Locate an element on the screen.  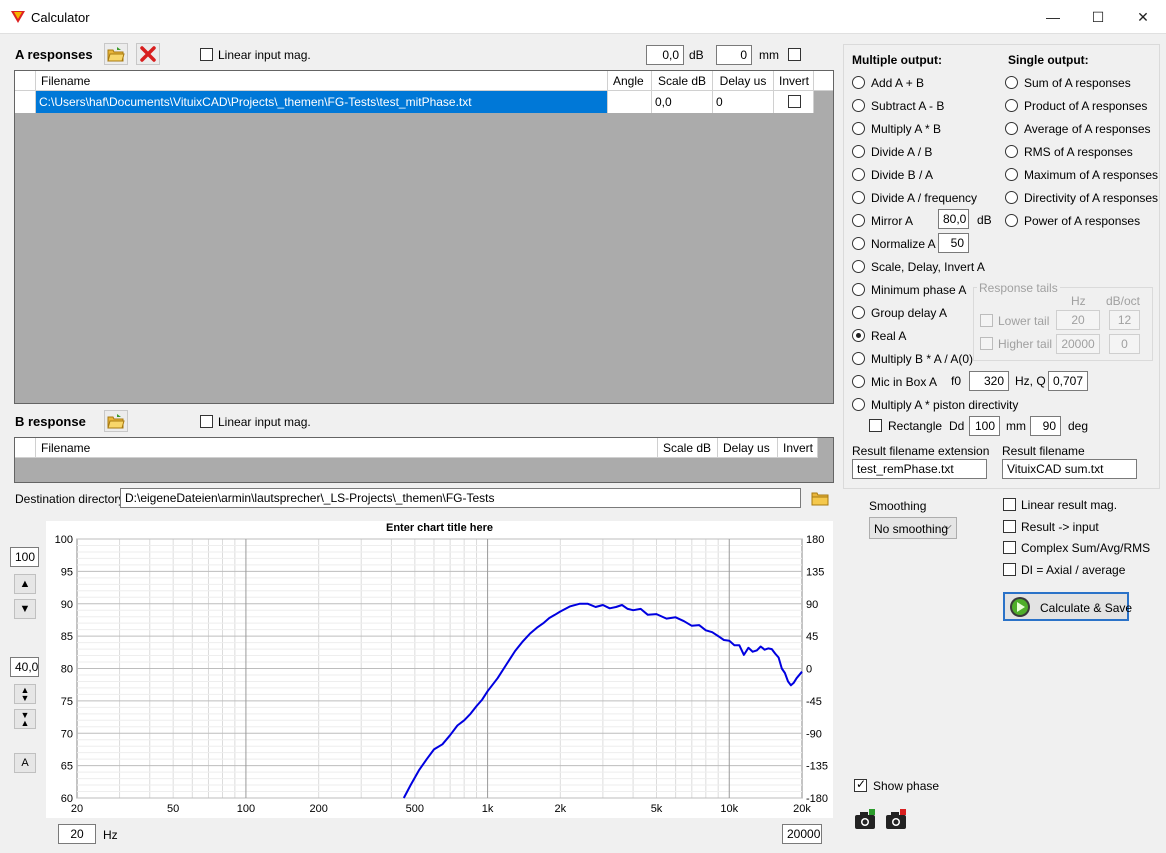
multiple-output-option-label: Normalize A is located at coordinates (903, 244).